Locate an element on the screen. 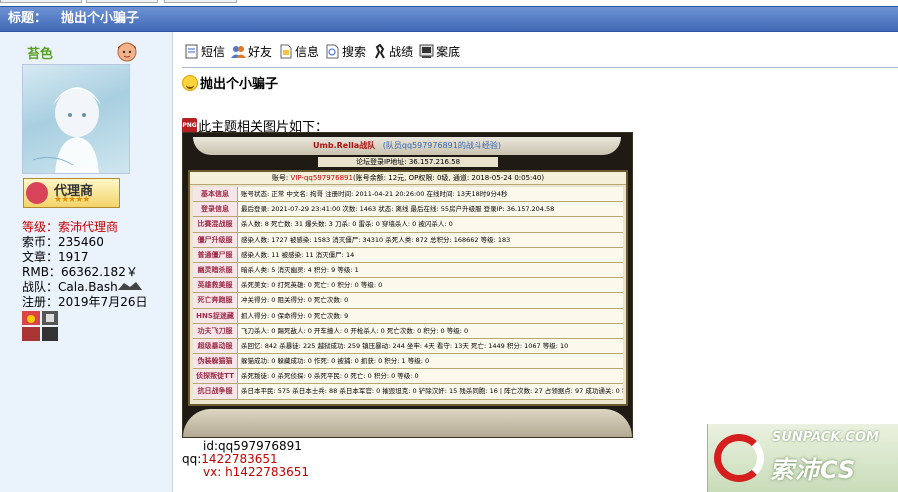 The image size is (898, 492). stat-coins: 索币：235460 is located at coordinates (63, 242).